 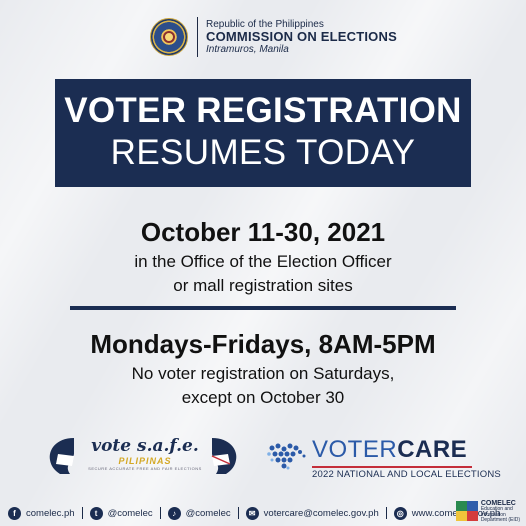 I want to click on votercare-title-voter: VOTER, so click(x=355, y=449).